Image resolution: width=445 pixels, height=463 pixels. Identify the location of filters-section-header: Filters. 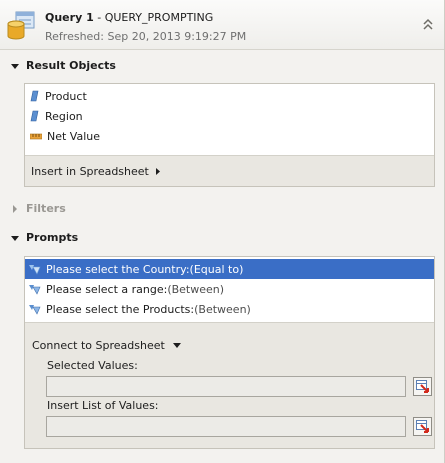
(37, 208).